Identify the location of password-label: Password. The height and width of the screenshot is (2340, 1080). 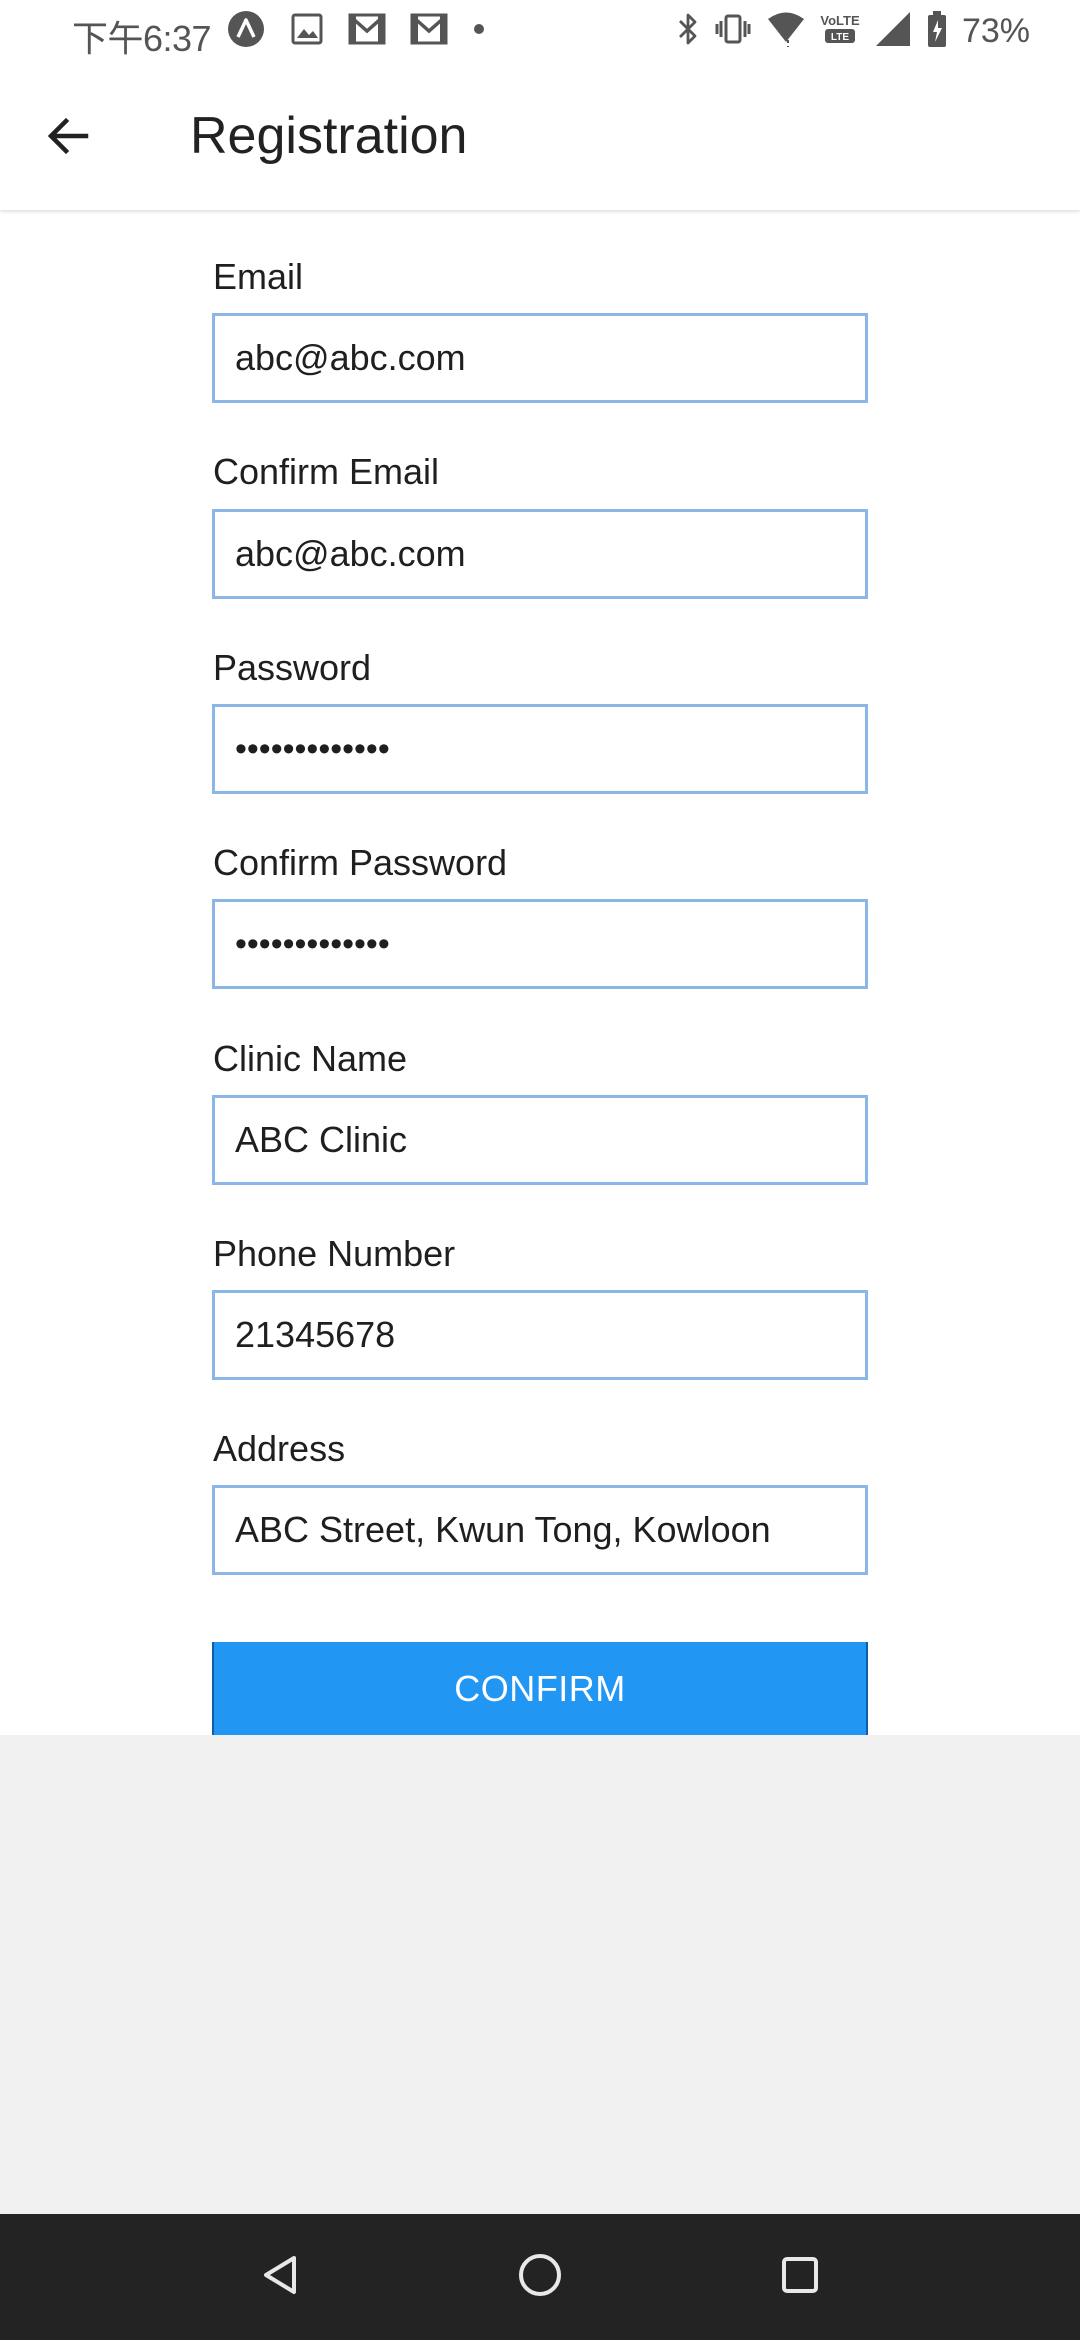
(292, 667).